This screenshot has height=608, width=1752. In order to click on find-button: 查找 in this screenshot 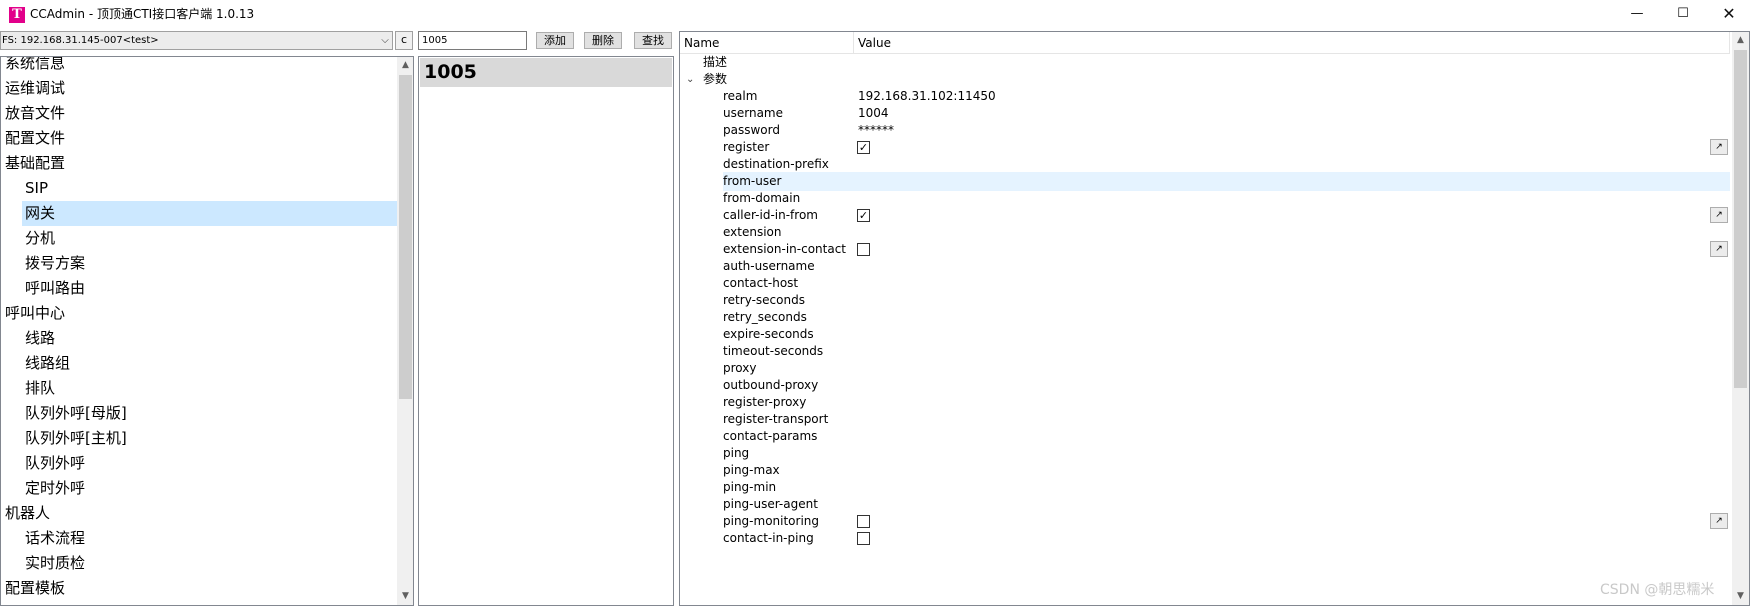, I will do `click(653, 40)`.